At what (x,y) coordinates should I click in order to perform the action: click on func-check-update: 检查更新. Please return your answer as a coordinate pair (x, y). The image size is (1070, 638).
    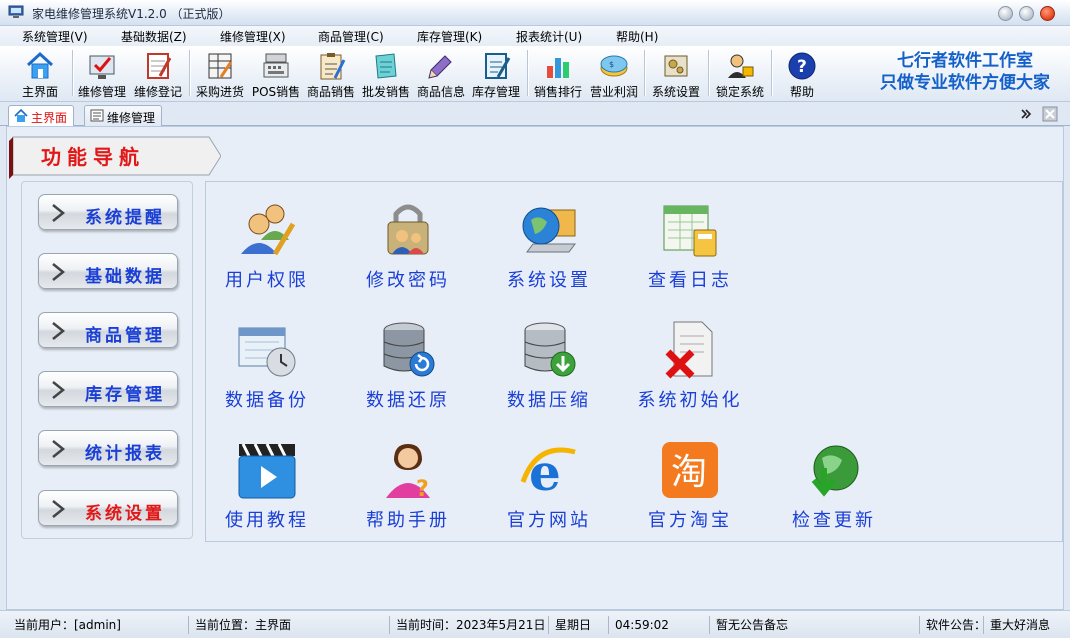
    Looking at the image, I should click on (834, 491).